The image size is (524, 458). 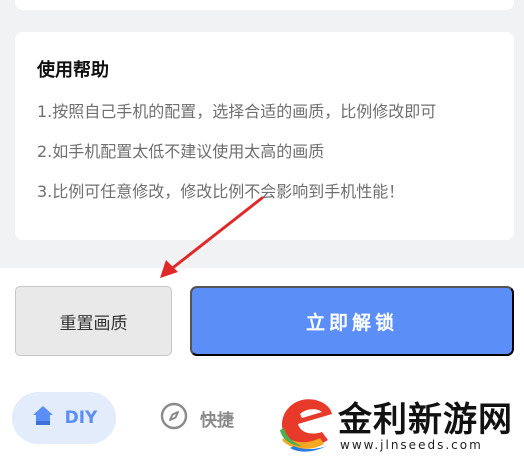 I want to click on watermark-name: 金利新游网, so click(x=425, y=420).